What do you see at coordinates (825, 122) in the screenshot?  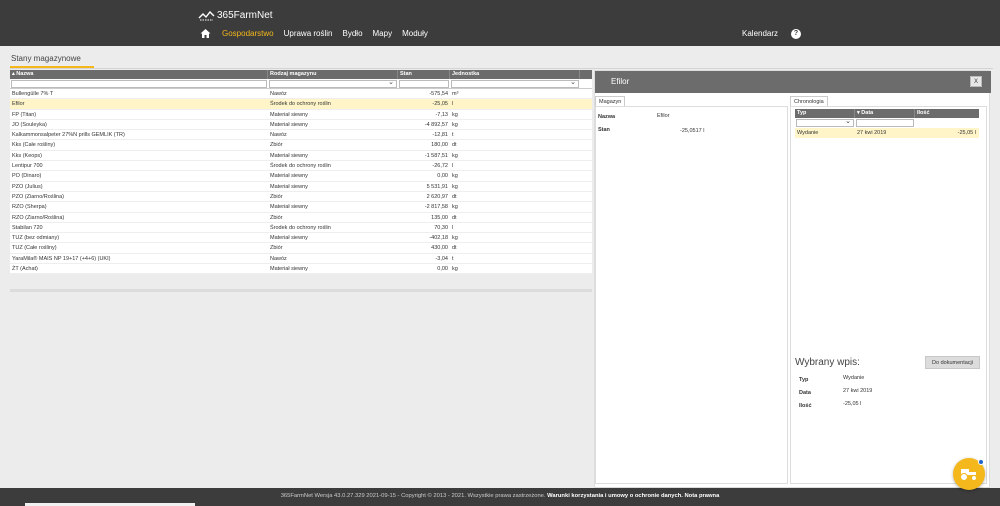 I see `filter-typ-select` at bounding box center [825, 122].